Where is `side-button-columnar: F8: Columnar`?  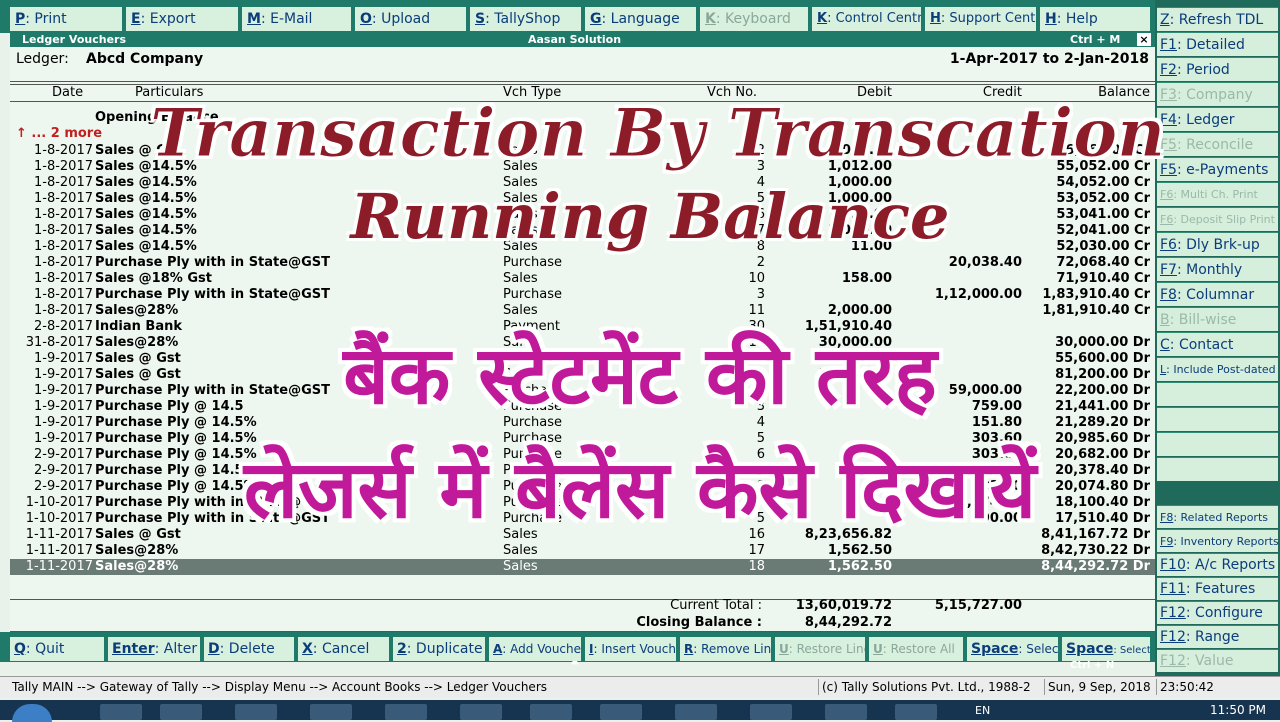 side-button-columnar: F8: Columnar is located at coordinates (1217, 294).